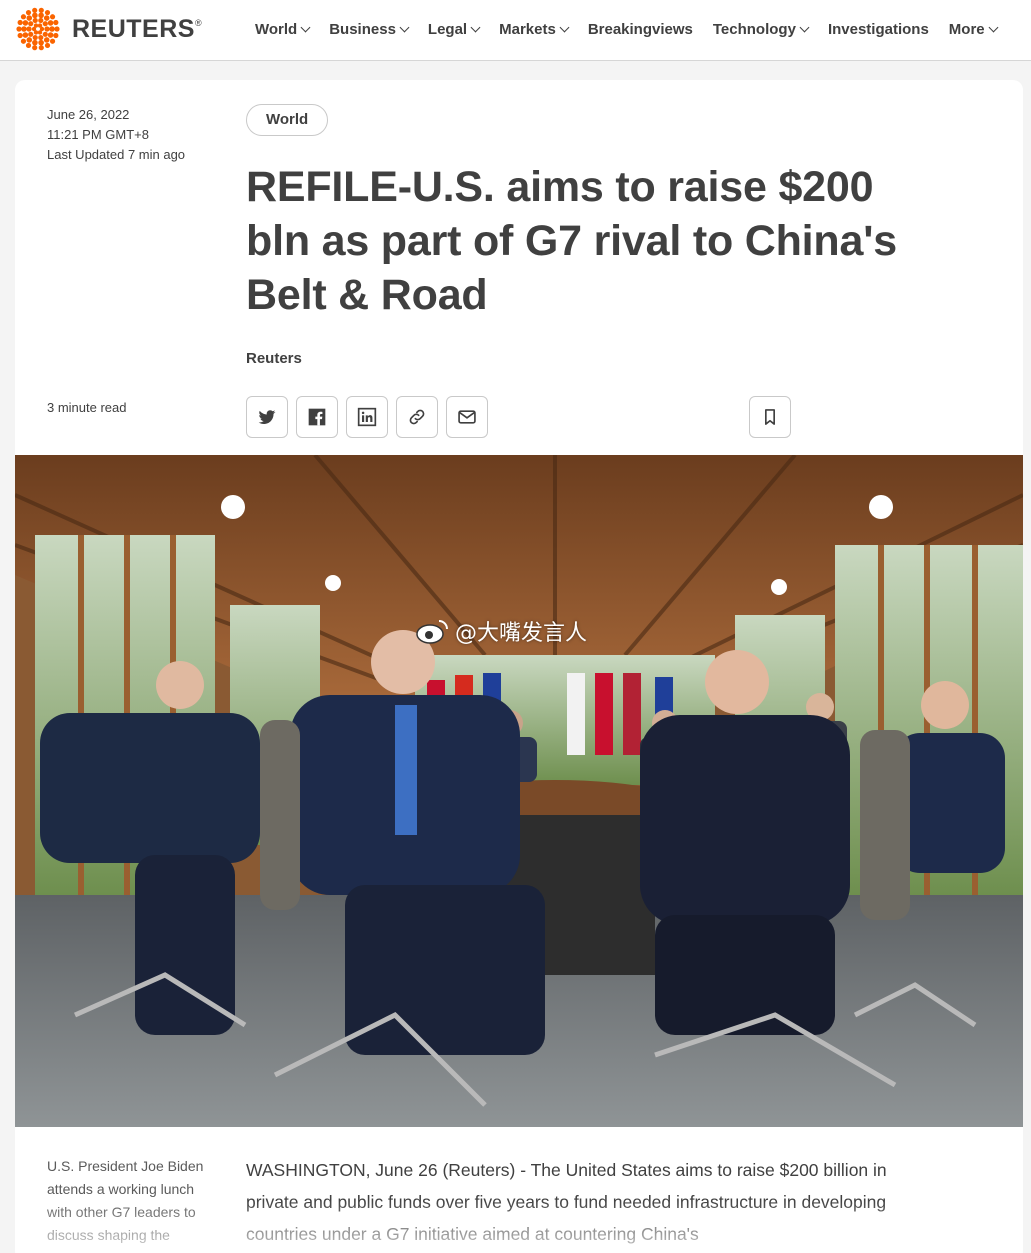 Image resolution: width=1031 pixels, height=1253 pixels. I want to click on nav-label: Breakingviews, so click(640, 29).